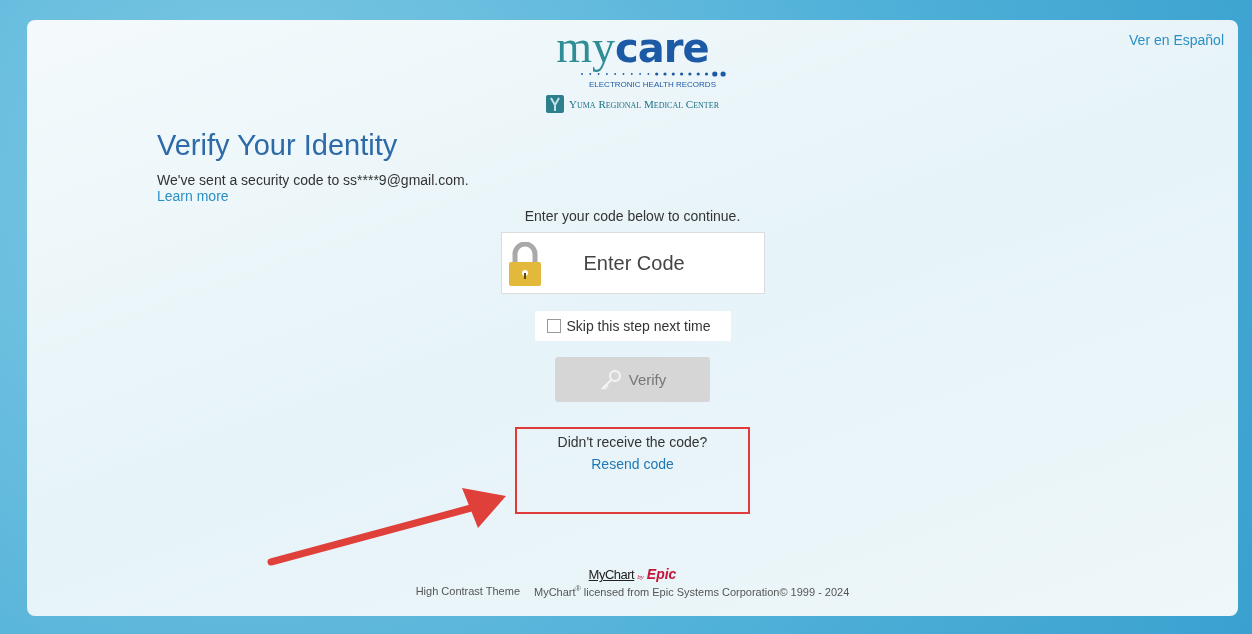 The width and height of the screenshot is (1252, 634). Describe the element at coordinates (632, 263) in the screenshot. I see `code-input-field: Enter Code` at that location.